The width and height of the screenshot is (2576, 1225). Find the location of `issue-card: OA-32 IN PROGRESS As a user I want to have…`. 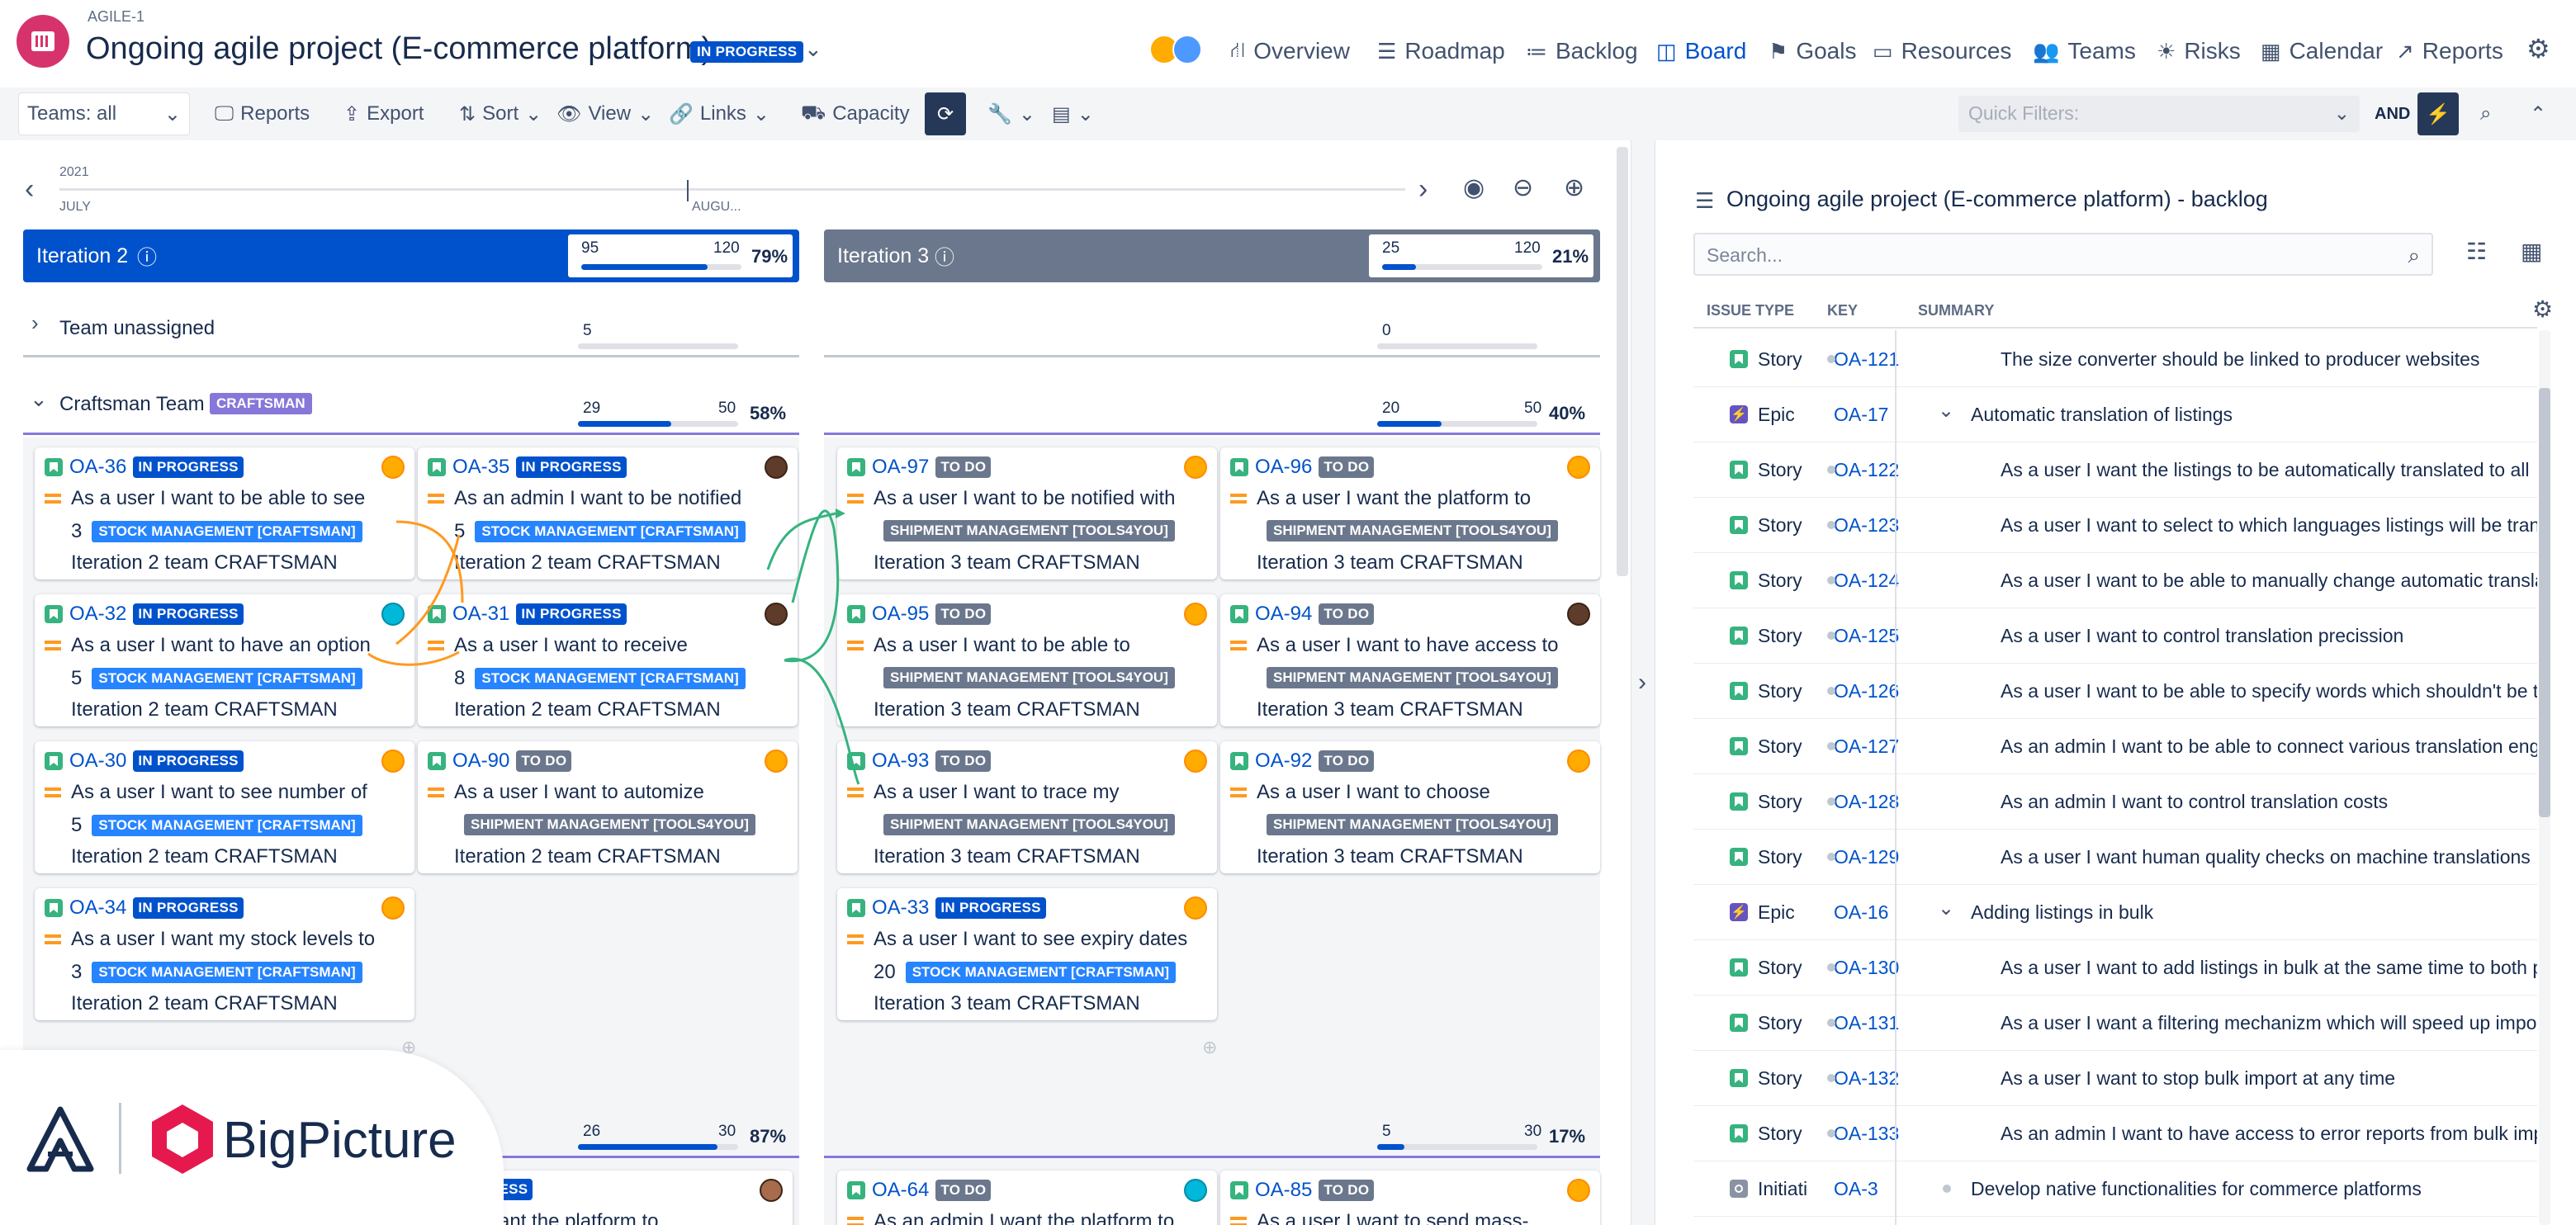

issue-card: OA-32 IN PROGRESS As a user I want to have… is located at coordinates (224, 660).